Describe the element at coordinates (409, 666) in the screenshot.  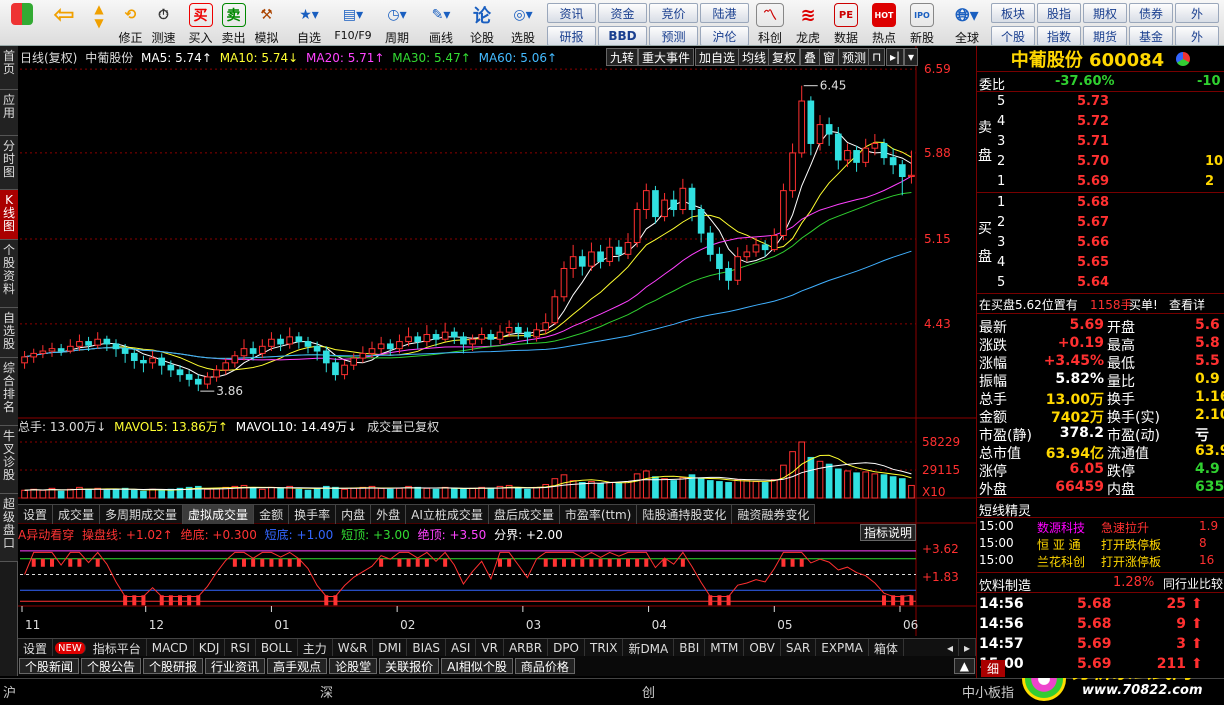
I see `news-tab-6: 关联报价` at that location.